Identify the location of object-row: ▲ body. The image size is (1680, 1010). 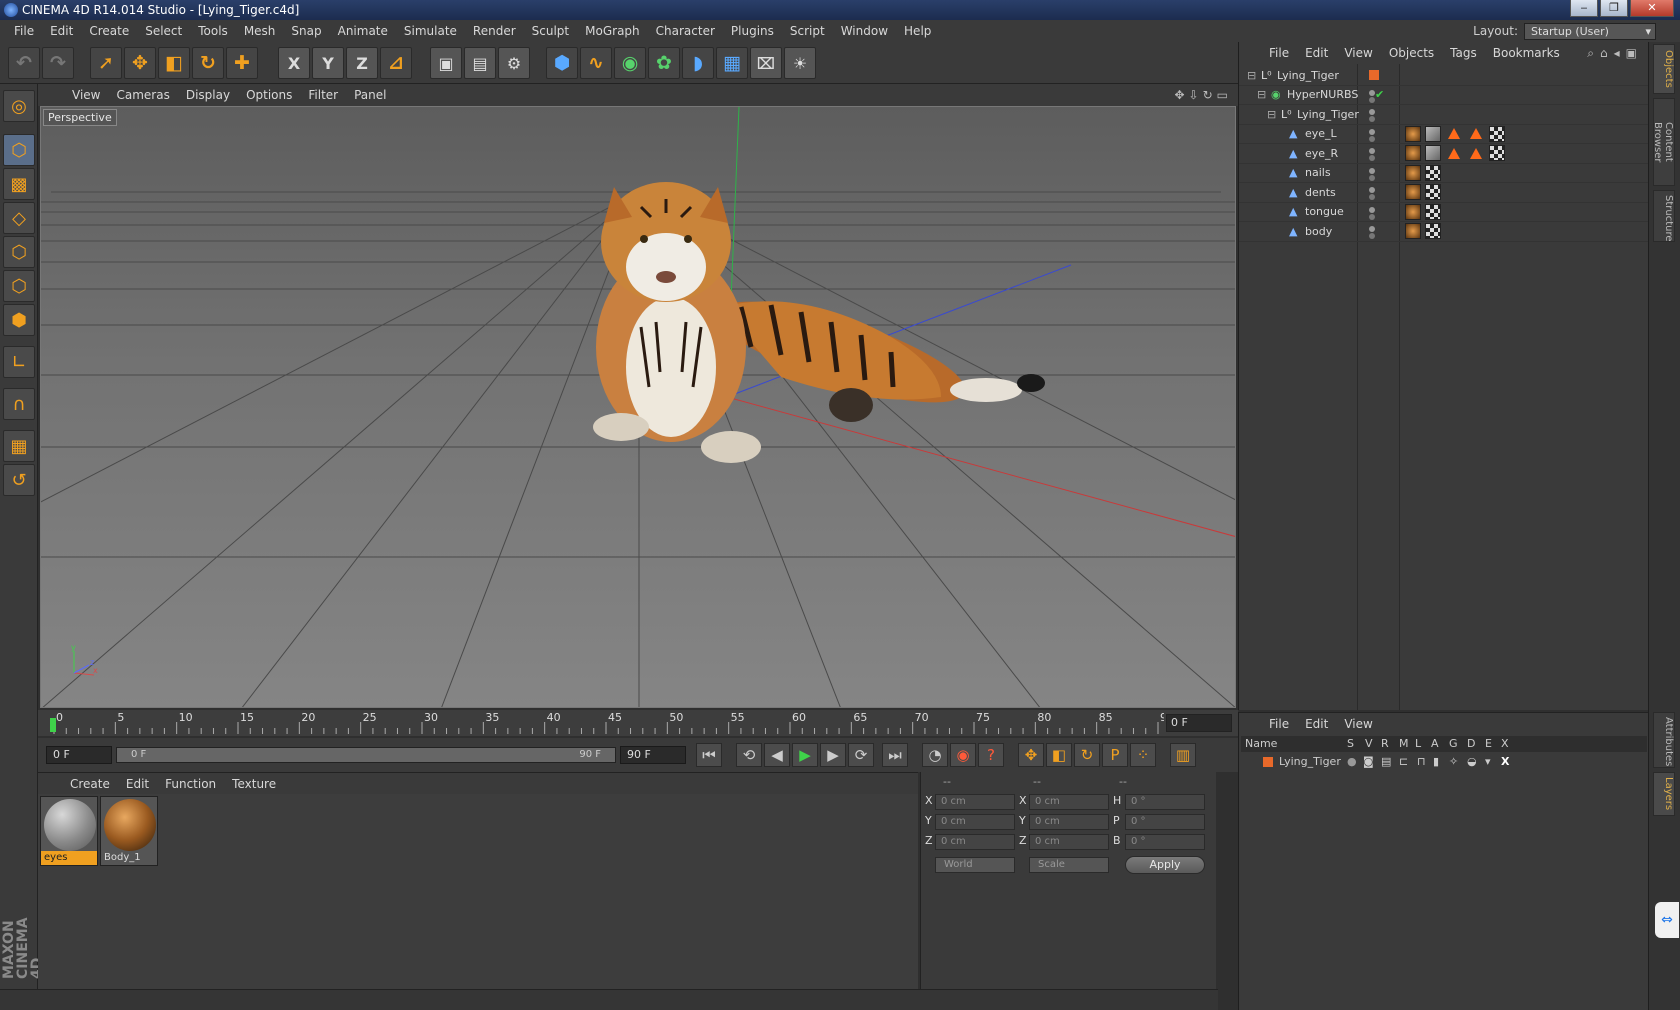
(1444, 232).